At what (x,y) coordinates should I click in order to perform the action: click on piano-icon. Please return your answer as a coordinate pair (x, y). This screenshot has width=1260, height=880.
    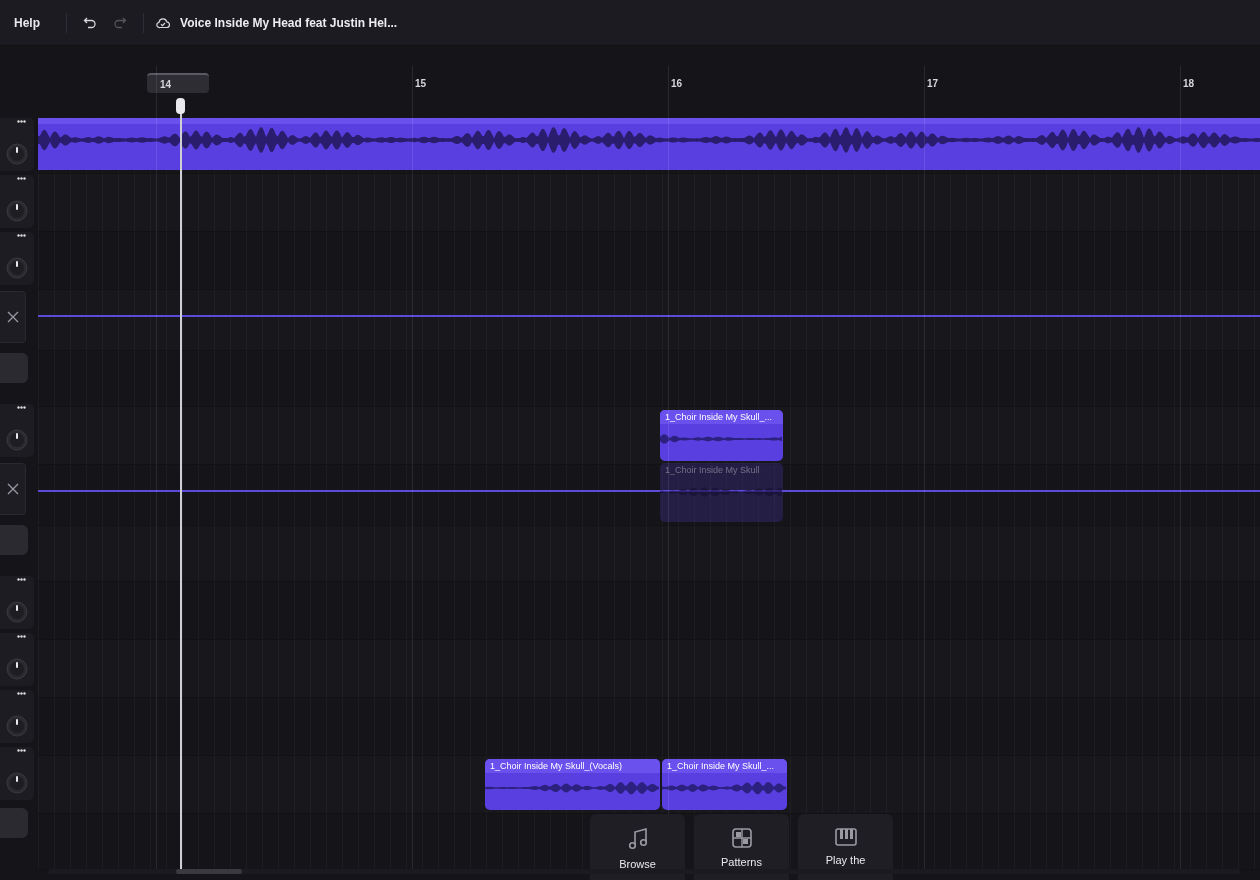
    Looking at the image, I should click on (845, 837).